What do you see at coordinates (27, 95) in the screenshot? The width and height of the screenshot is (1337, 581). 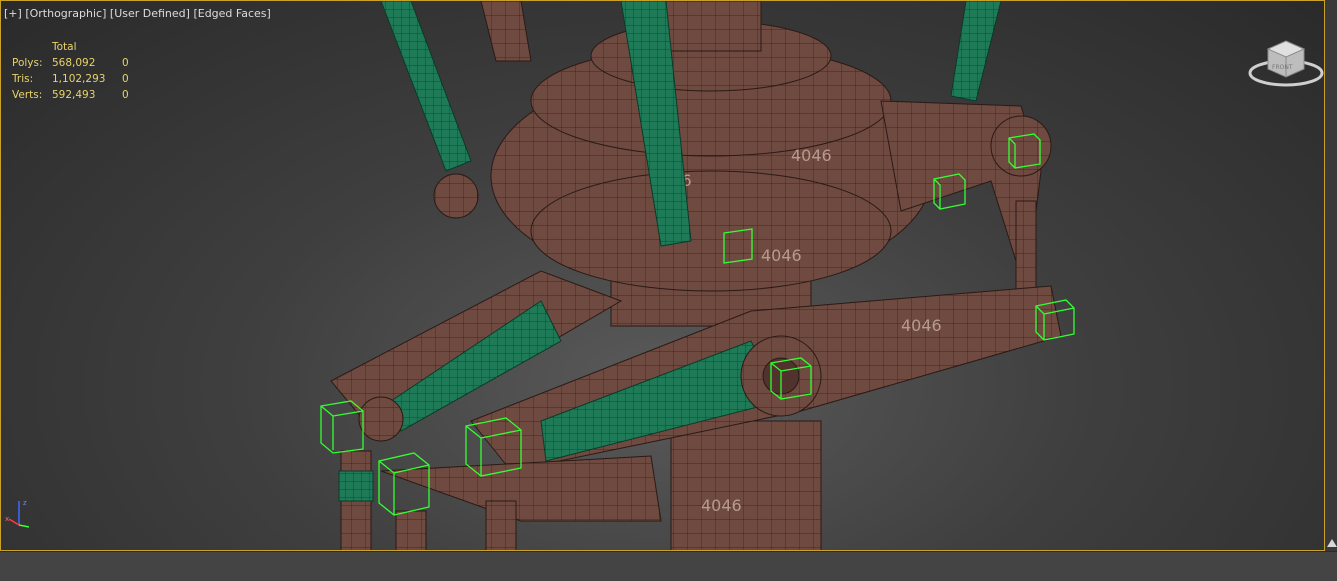 I see `stats-label: Verts:` at bounding box center [27, 95].